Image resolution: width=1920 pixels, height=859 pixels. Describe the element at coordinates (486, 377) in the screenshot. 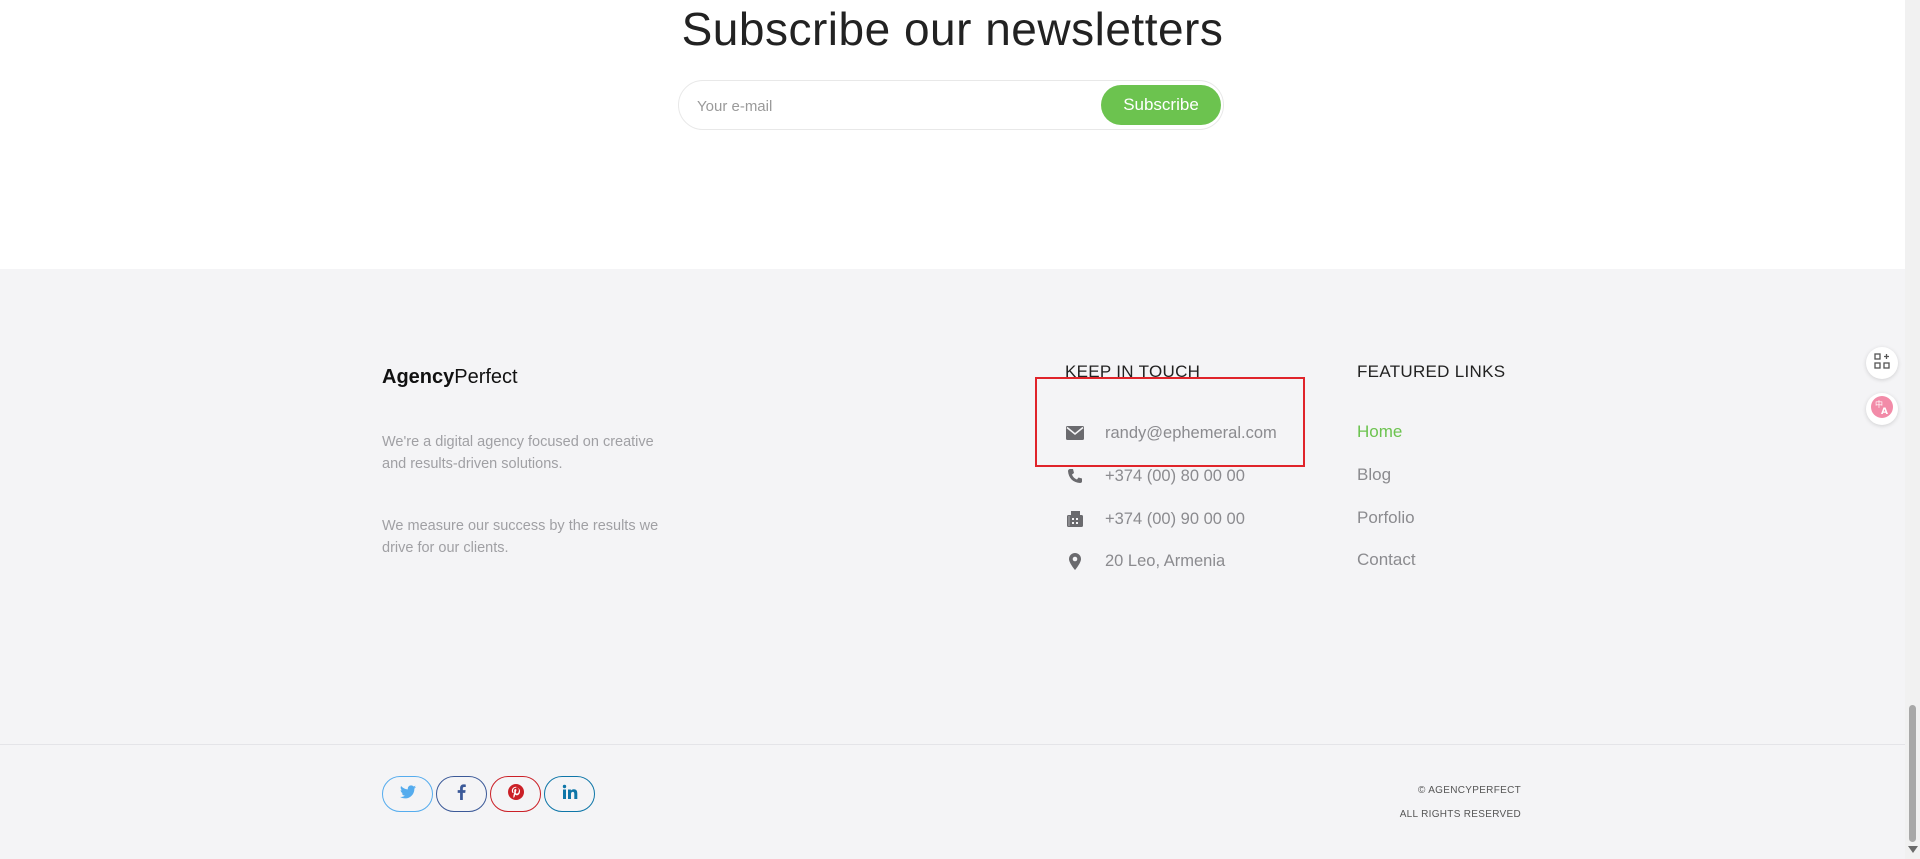

I see `brand-light: Perfect` at that location.